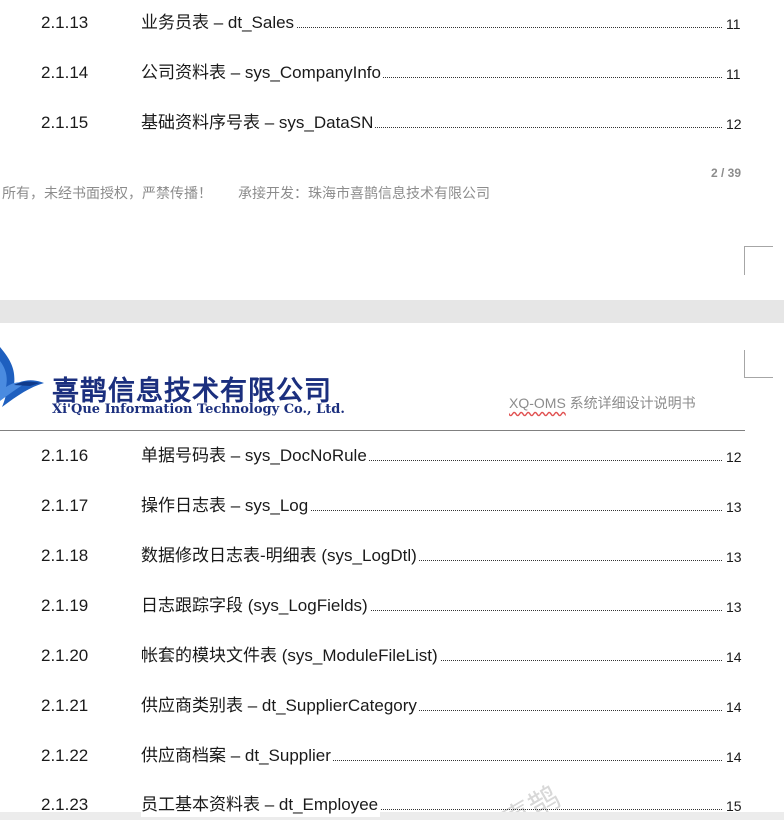 The height and width of the screenshot is (820, 784). Describe the element at coordinates (65, 655) in the screenshot. I see `toc-entry-number: 2.1.20` at that location.